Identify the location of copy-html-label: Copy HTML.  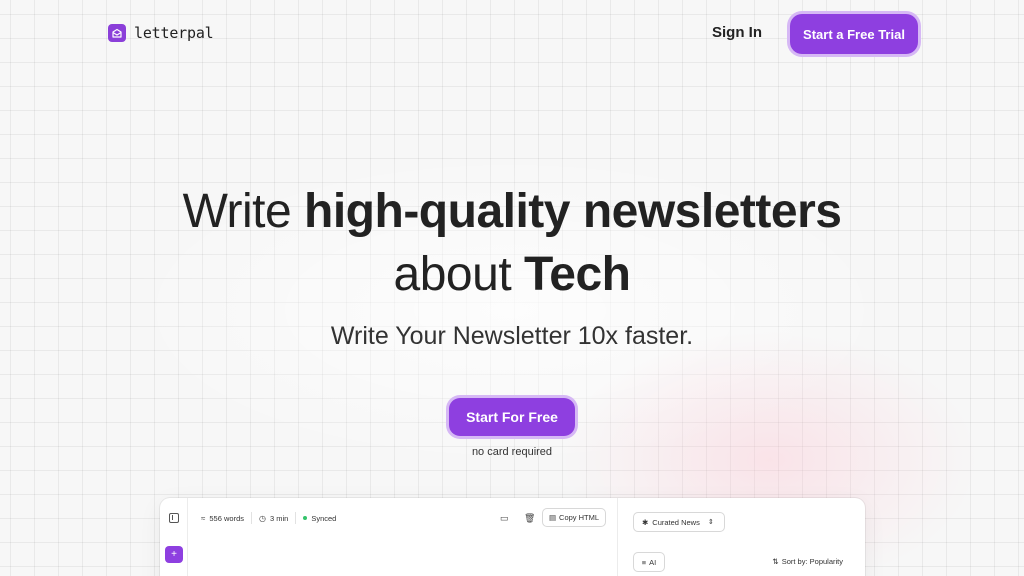
(579, 517).